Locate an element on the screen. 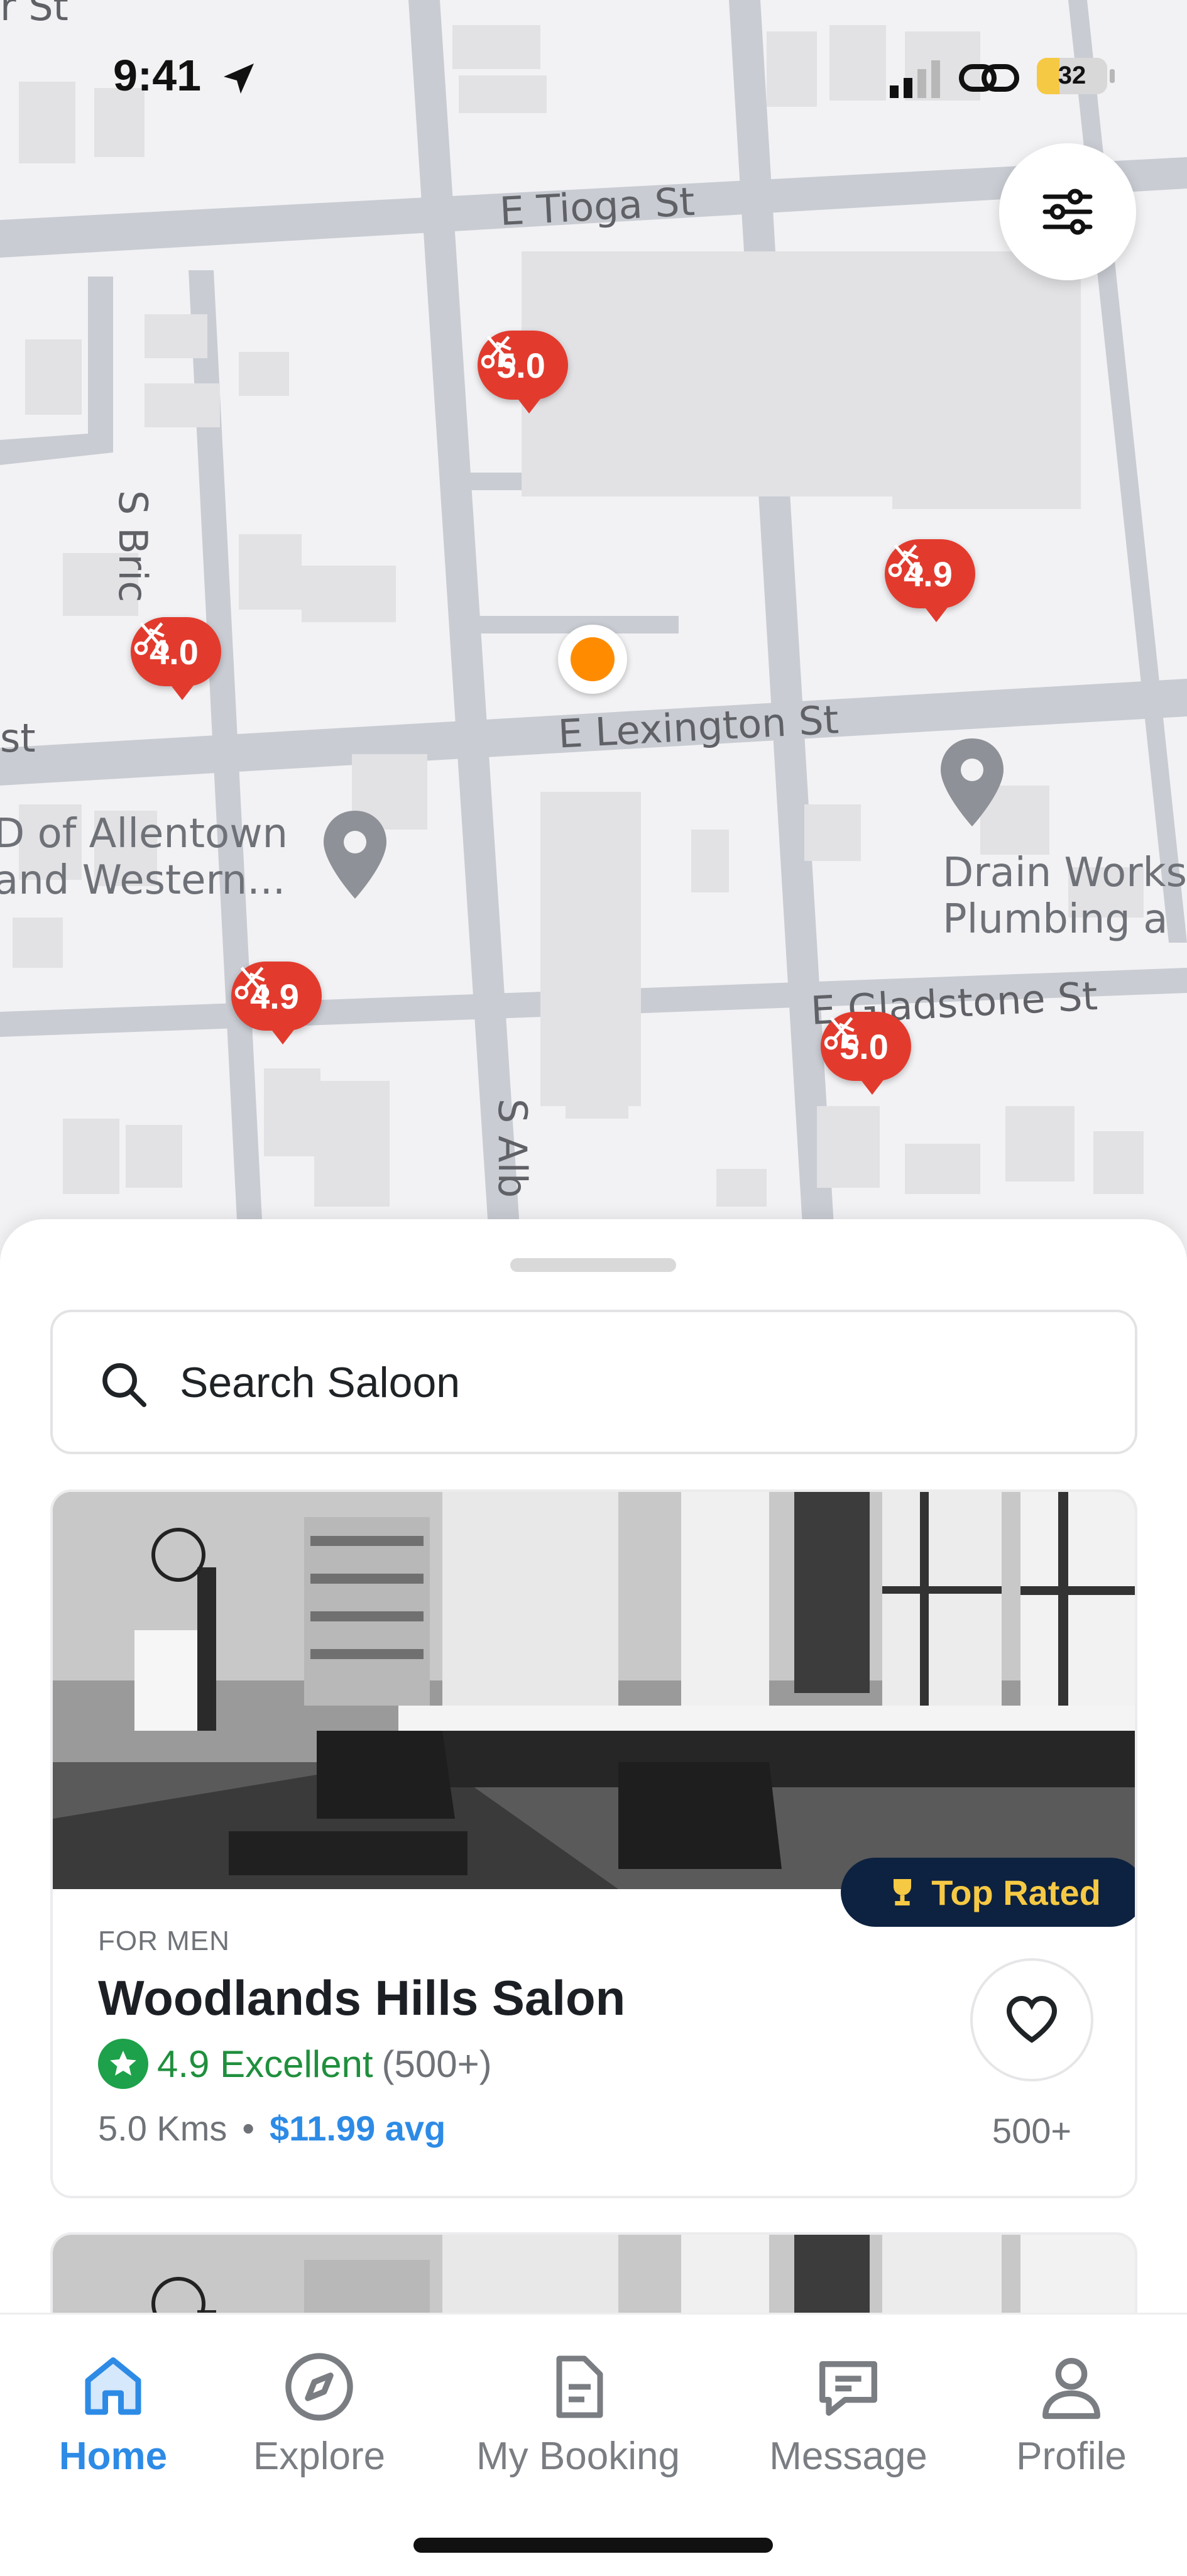 This screenshot has height=2576, width=1187. link-icon is located at coordinates (989, 78).